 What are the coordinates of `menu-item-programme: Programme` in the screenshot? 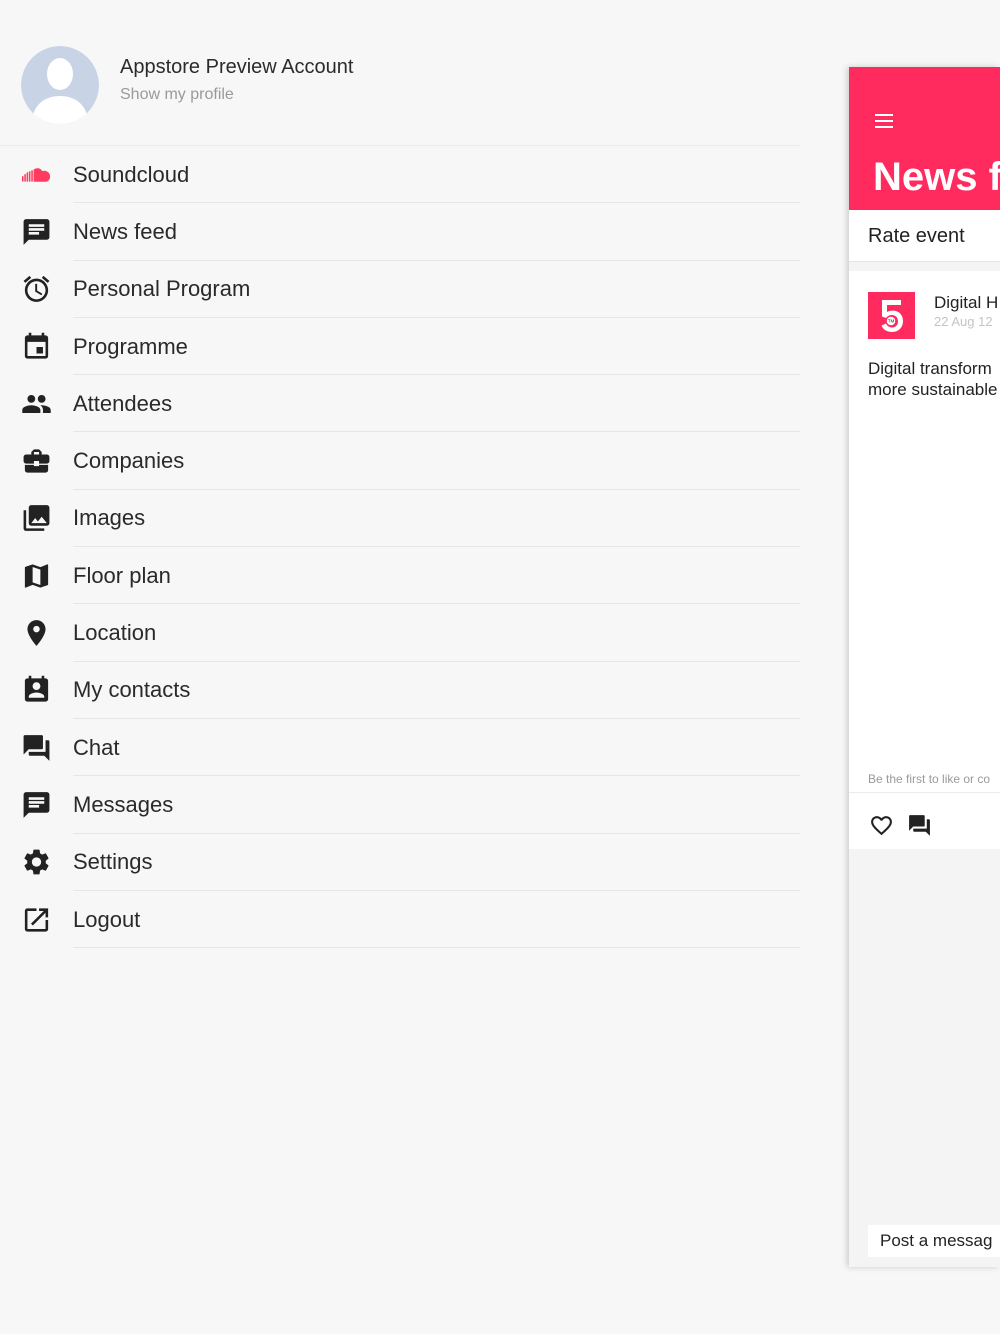 It's located at (400, 347).